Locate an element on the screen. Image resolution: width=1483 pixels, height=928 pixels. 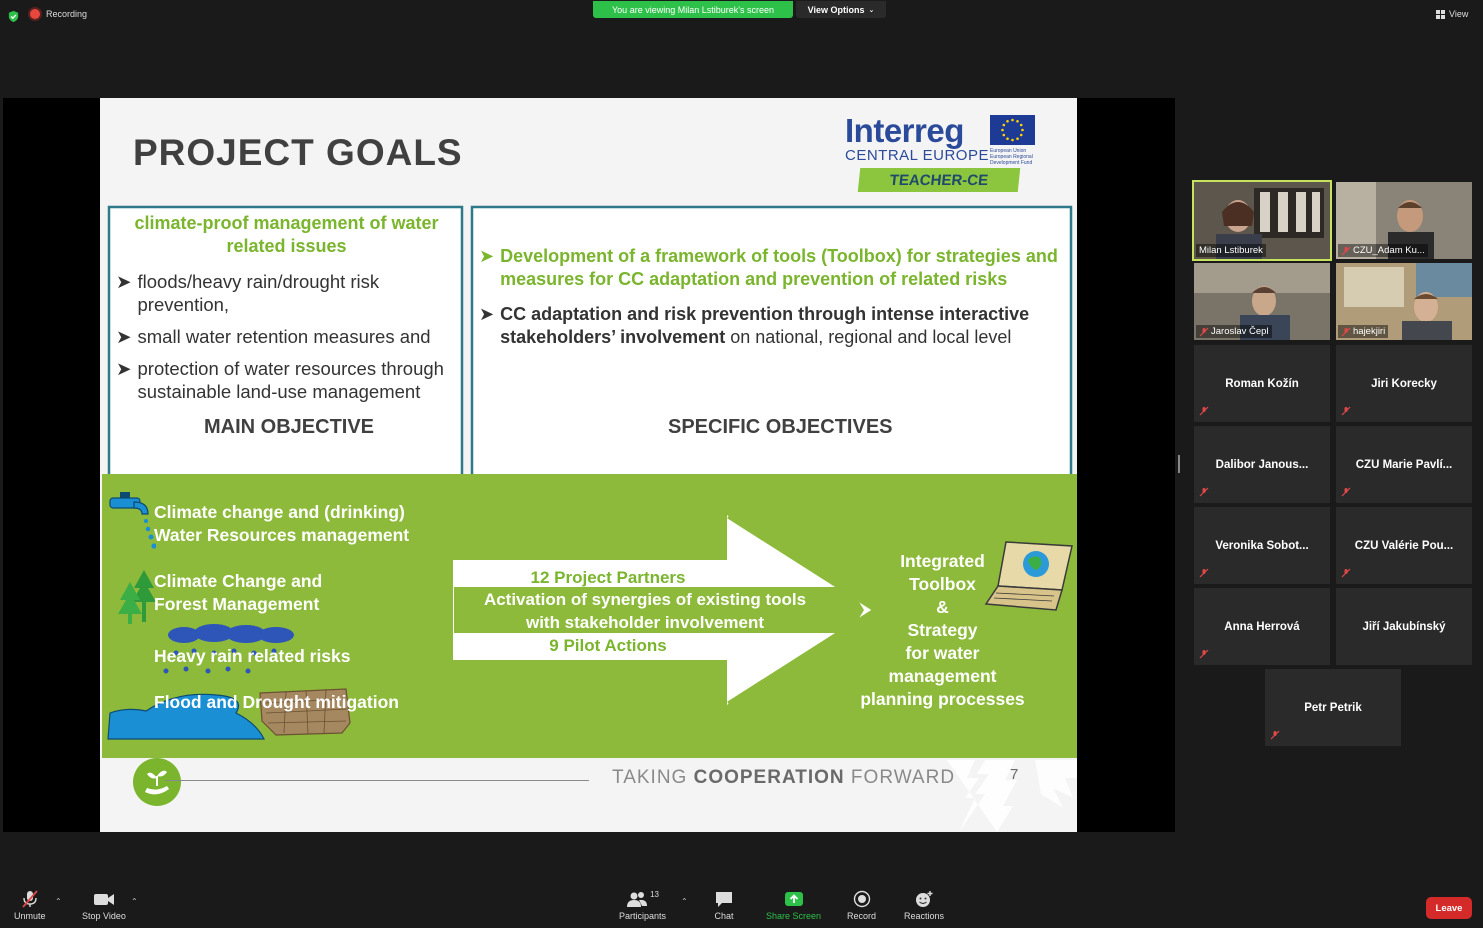
tagline-part: FORWARD is located at coordinates (900, 777).